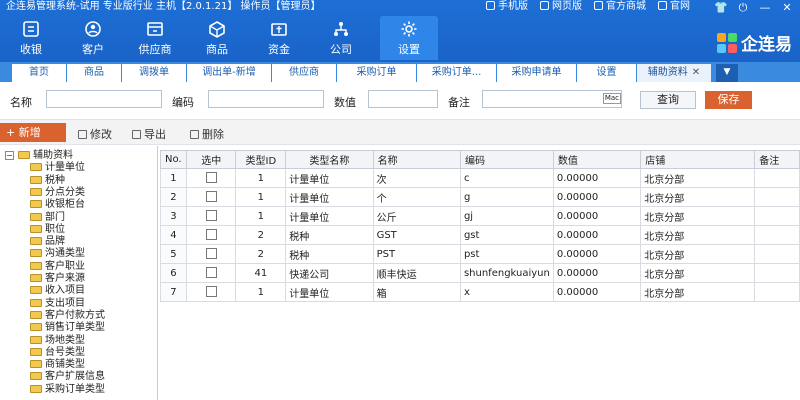 Image resolution: width=800 pixels, height=400 pixels. I want to click on tab-transfer-order: 调拨单, so click(154, 73).